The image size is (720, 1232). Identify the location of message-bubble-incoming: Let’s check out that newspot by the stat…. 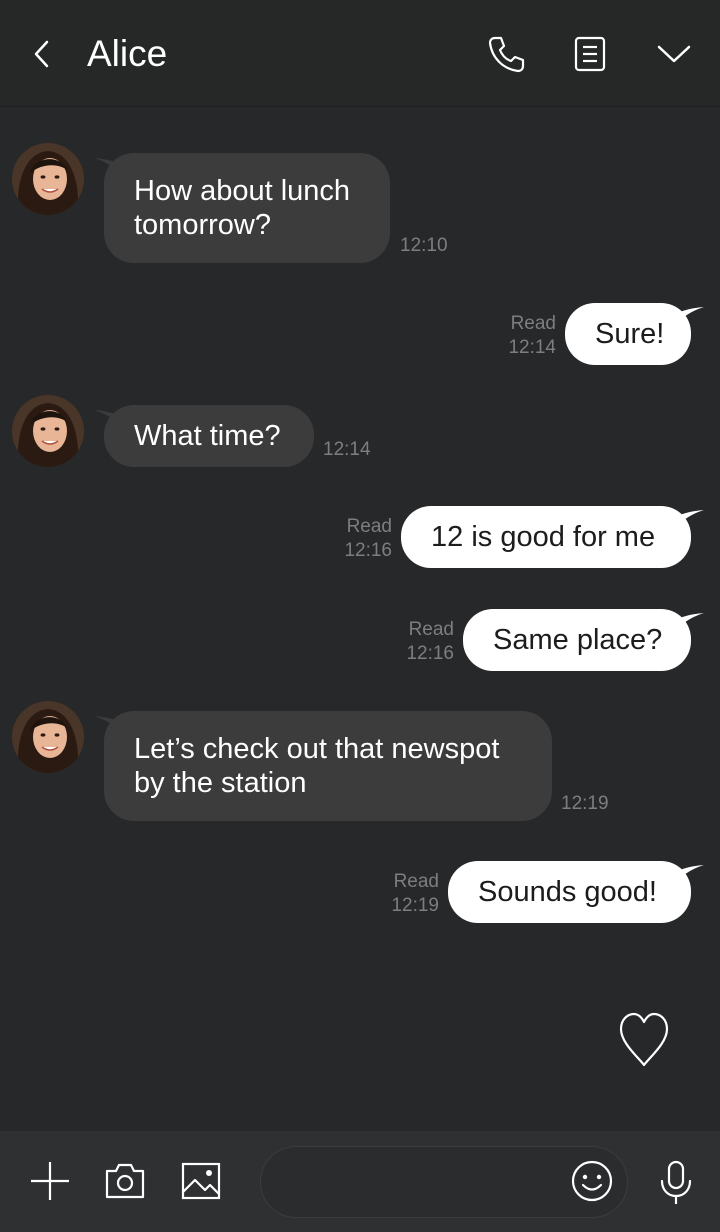
(328, 766).